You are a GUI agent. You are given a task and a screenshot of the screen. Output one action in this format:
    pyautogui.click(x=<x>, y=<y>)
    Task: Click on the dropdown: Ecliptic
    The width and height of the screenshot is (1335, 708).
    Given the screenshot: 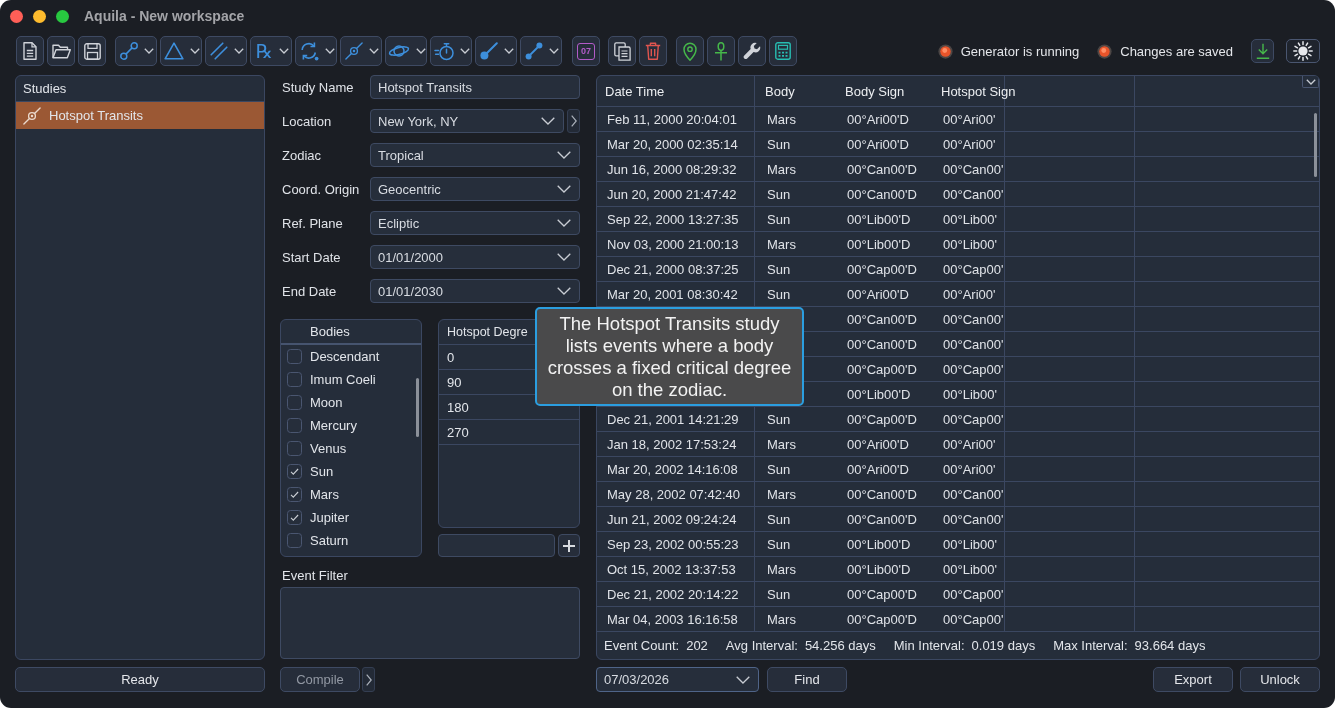 What is the action you would take?
    pyautogui.click(x=475, y=223)
    